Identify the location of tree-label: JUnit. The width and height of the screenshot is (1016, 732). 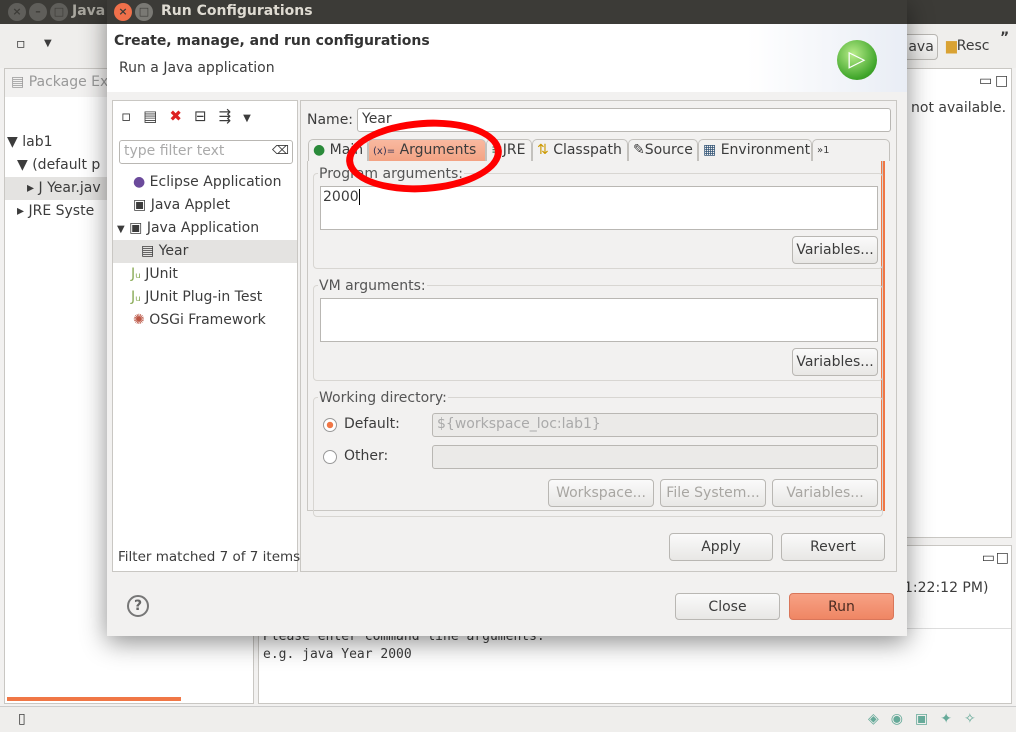
(161, 274).